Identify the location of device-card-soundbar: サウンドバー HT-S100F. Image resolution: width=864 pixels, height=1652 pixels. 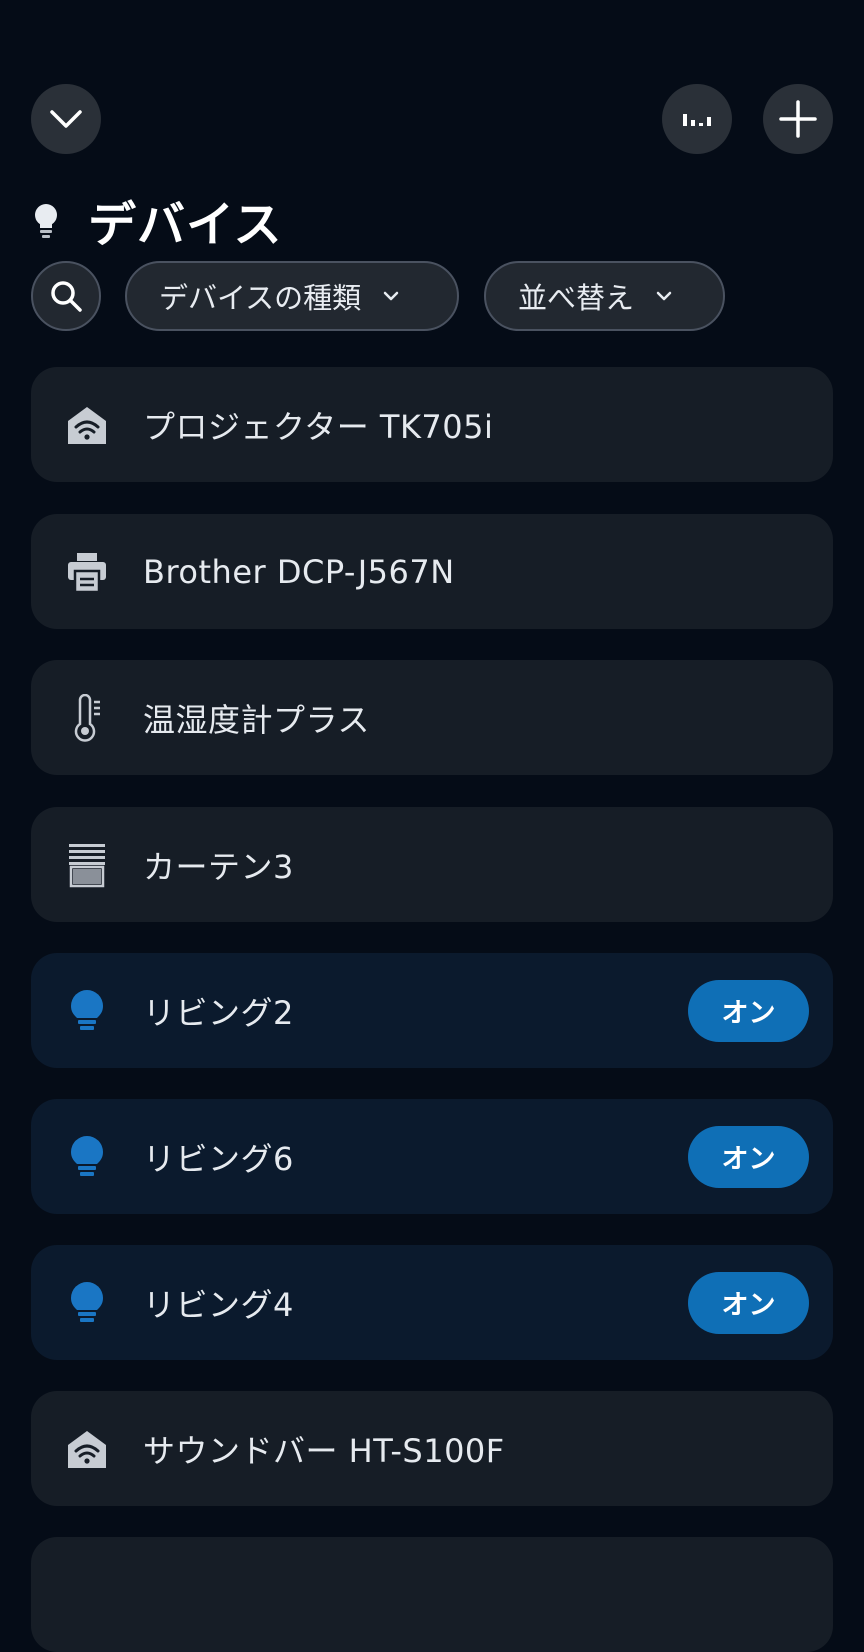
(432, 1448).